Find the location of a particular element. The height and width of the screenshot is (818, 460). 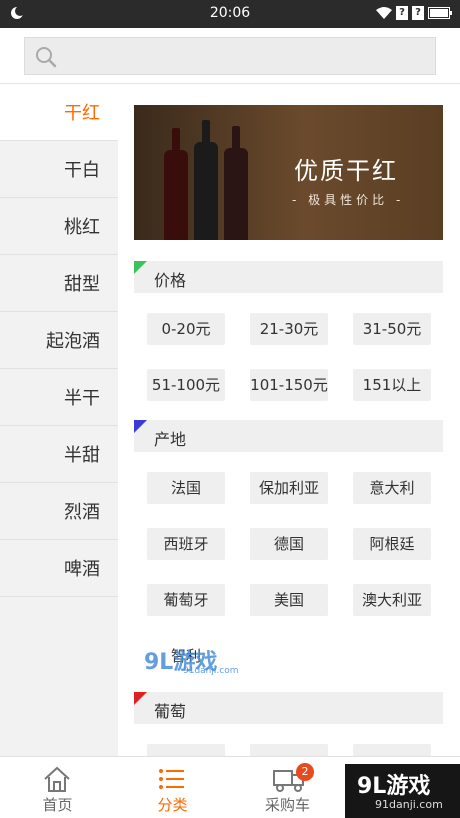

filter-tag: 31-50元 is located at coordinates (392, 329).